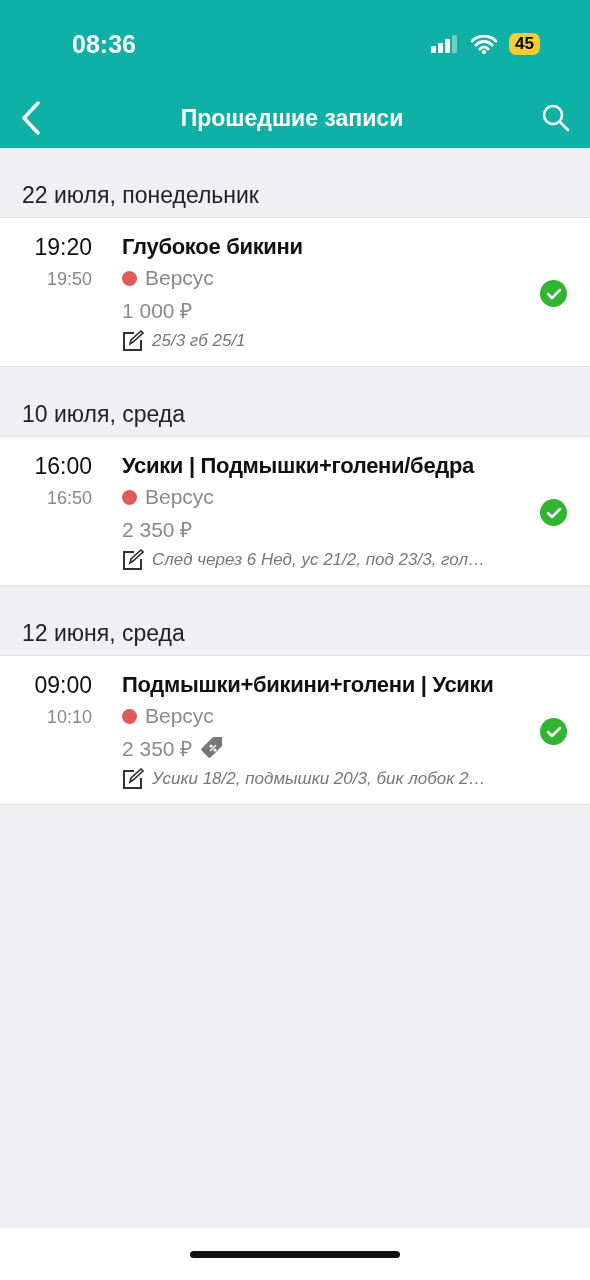  I want to click on start-time: 19:20, so click(63, 247).